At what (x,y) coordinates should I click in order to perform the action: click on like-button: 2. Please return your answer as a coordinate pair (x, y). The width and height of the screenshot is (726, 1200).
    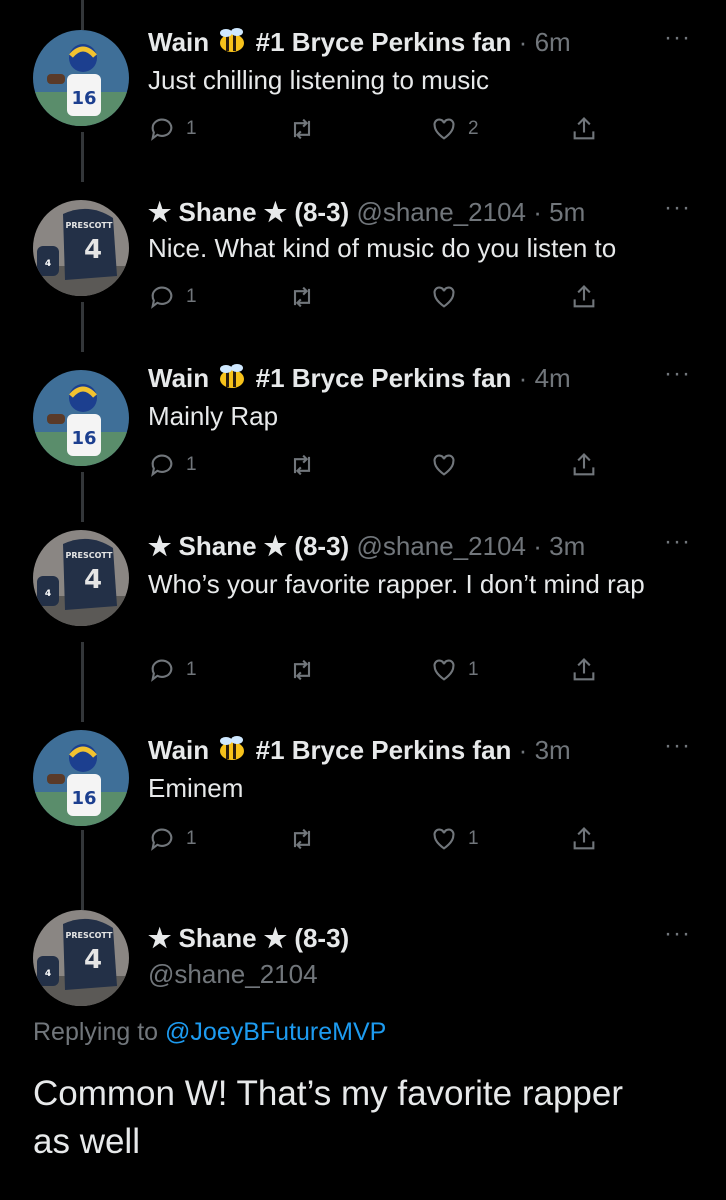
    Looking at the image, I should click on (454, 129).